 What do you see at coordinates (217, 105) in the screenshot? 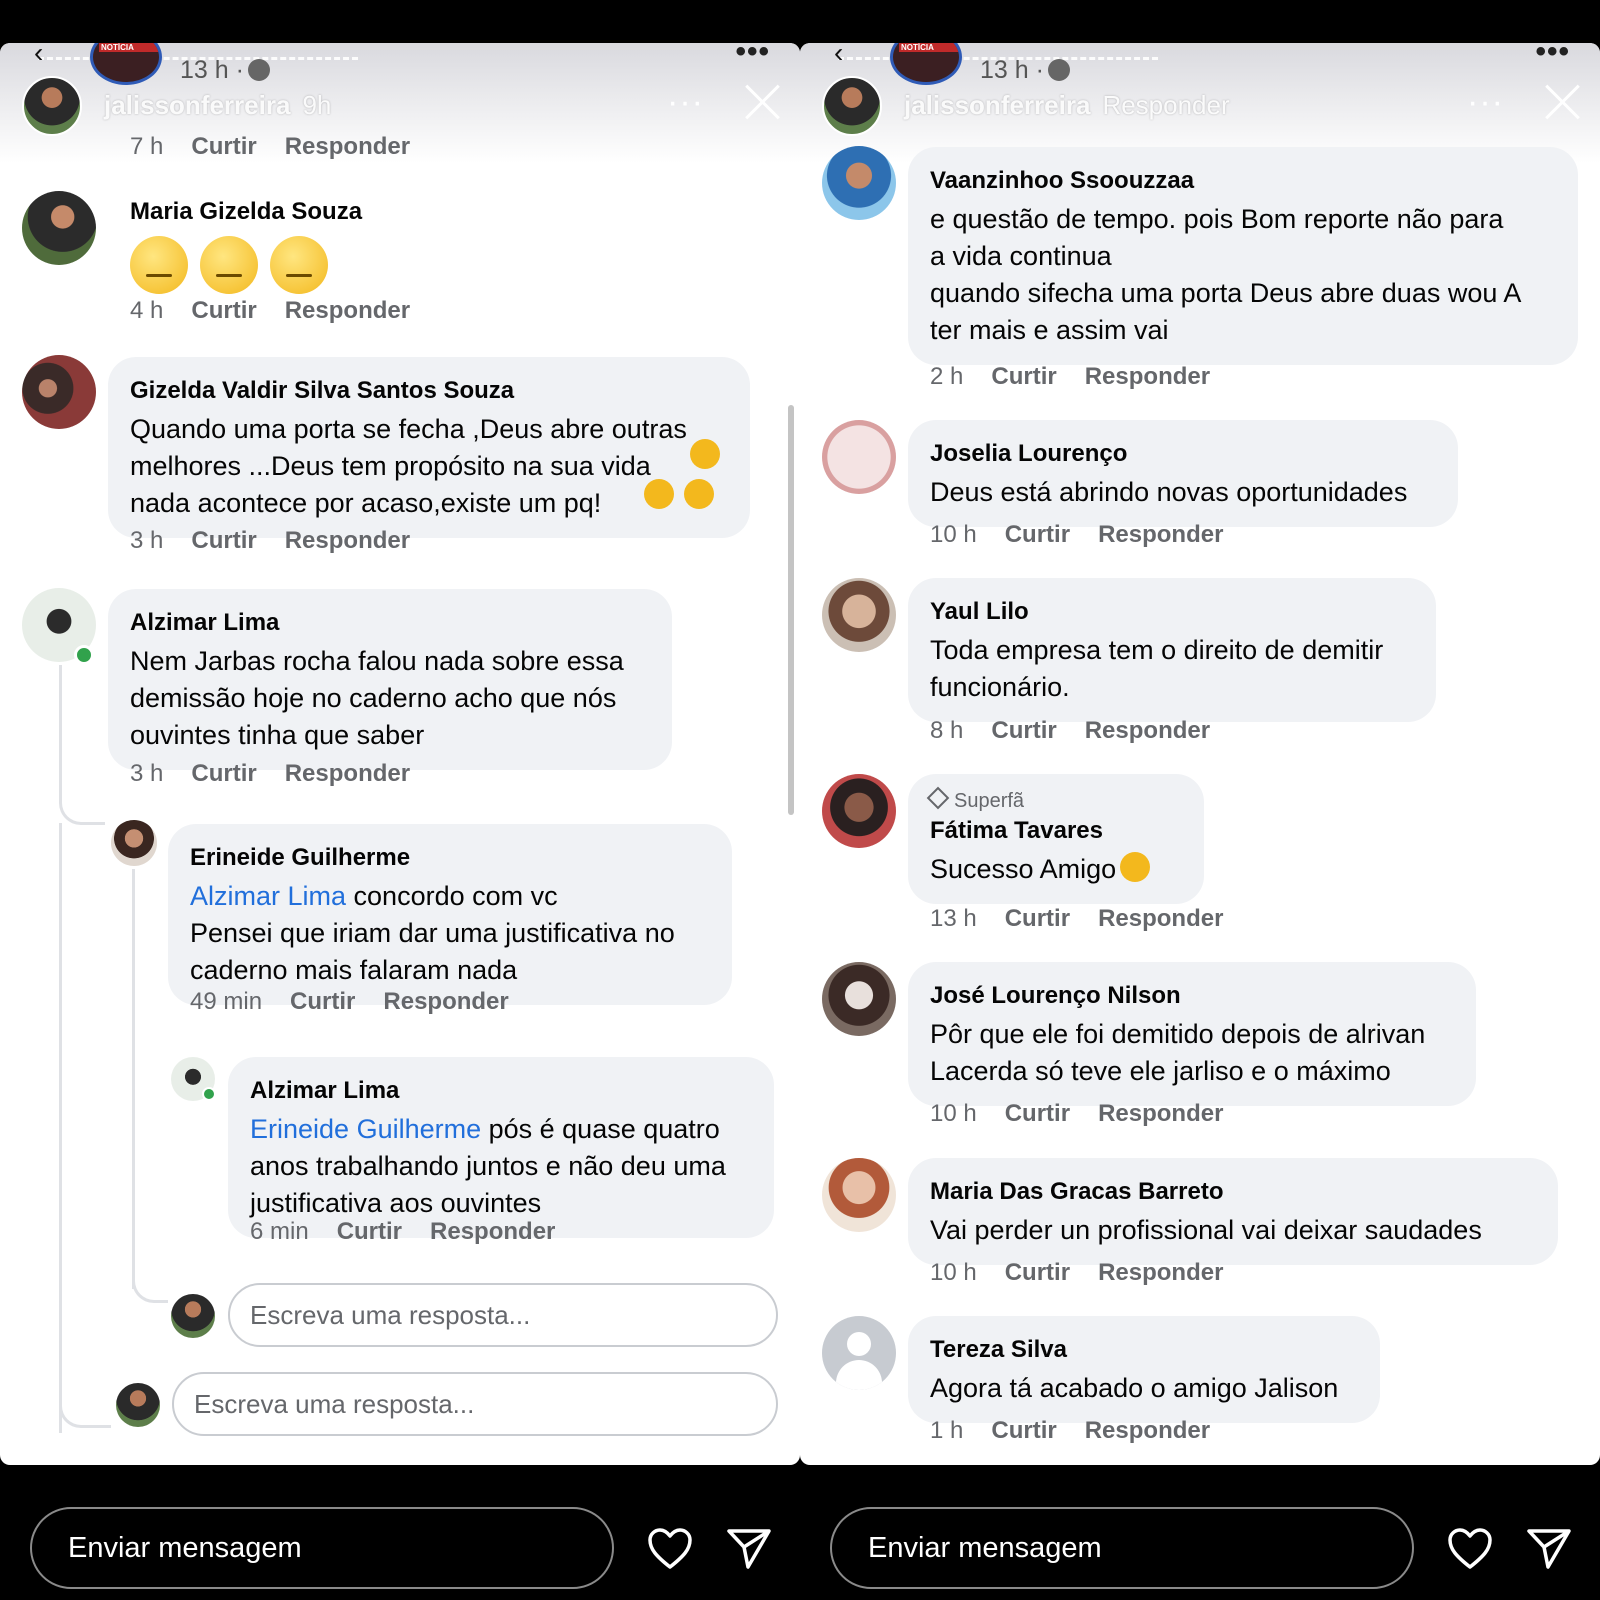
I see `story-username: jalissonferreira 9h` at bounding box center [217, 105].